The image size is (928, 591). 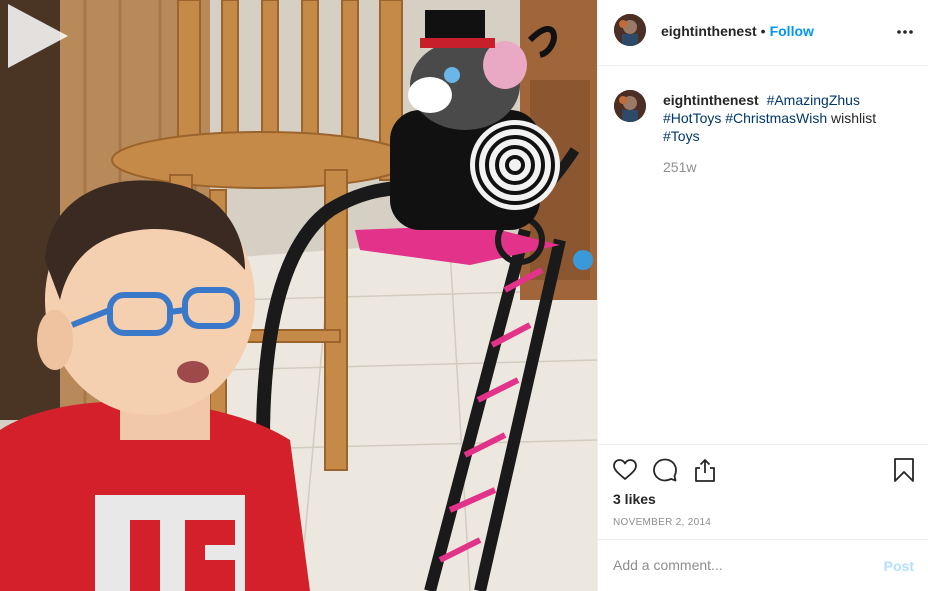 I want to click on comment-bubble-icon, so click(x=665, y=470).